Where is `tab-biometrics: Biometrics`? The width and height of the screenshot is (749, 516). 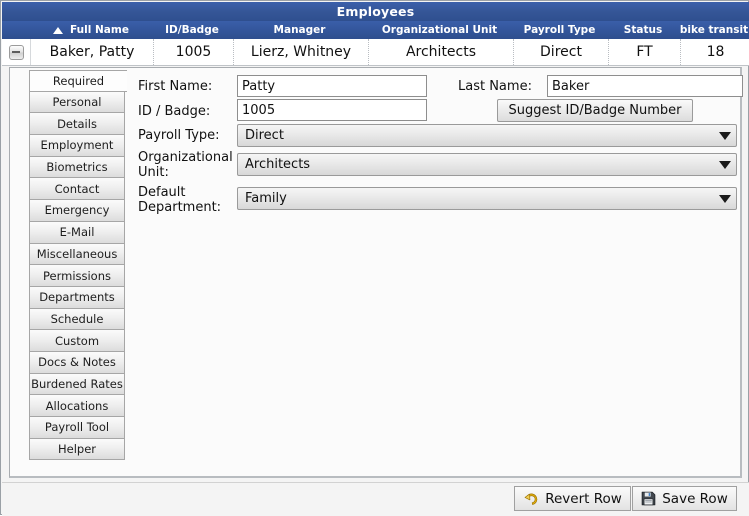
tab-biometrics: Biometrics is located at coordinates (77, 167).